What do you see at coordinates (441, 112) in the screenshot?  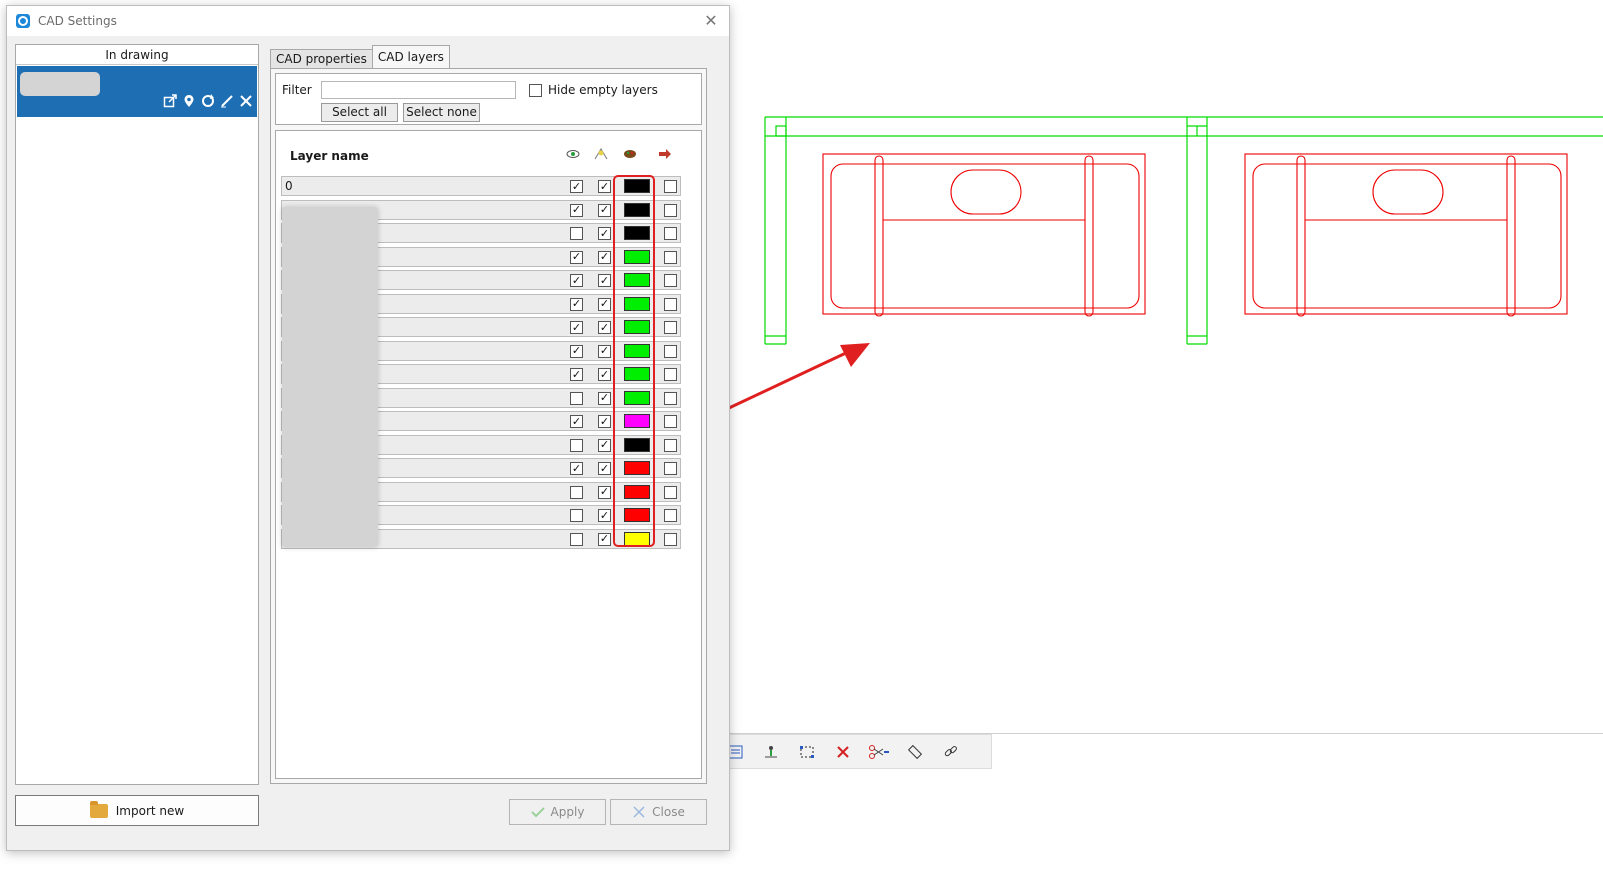 I see `select-none-button: Select none` at bounding box center [441, 112].